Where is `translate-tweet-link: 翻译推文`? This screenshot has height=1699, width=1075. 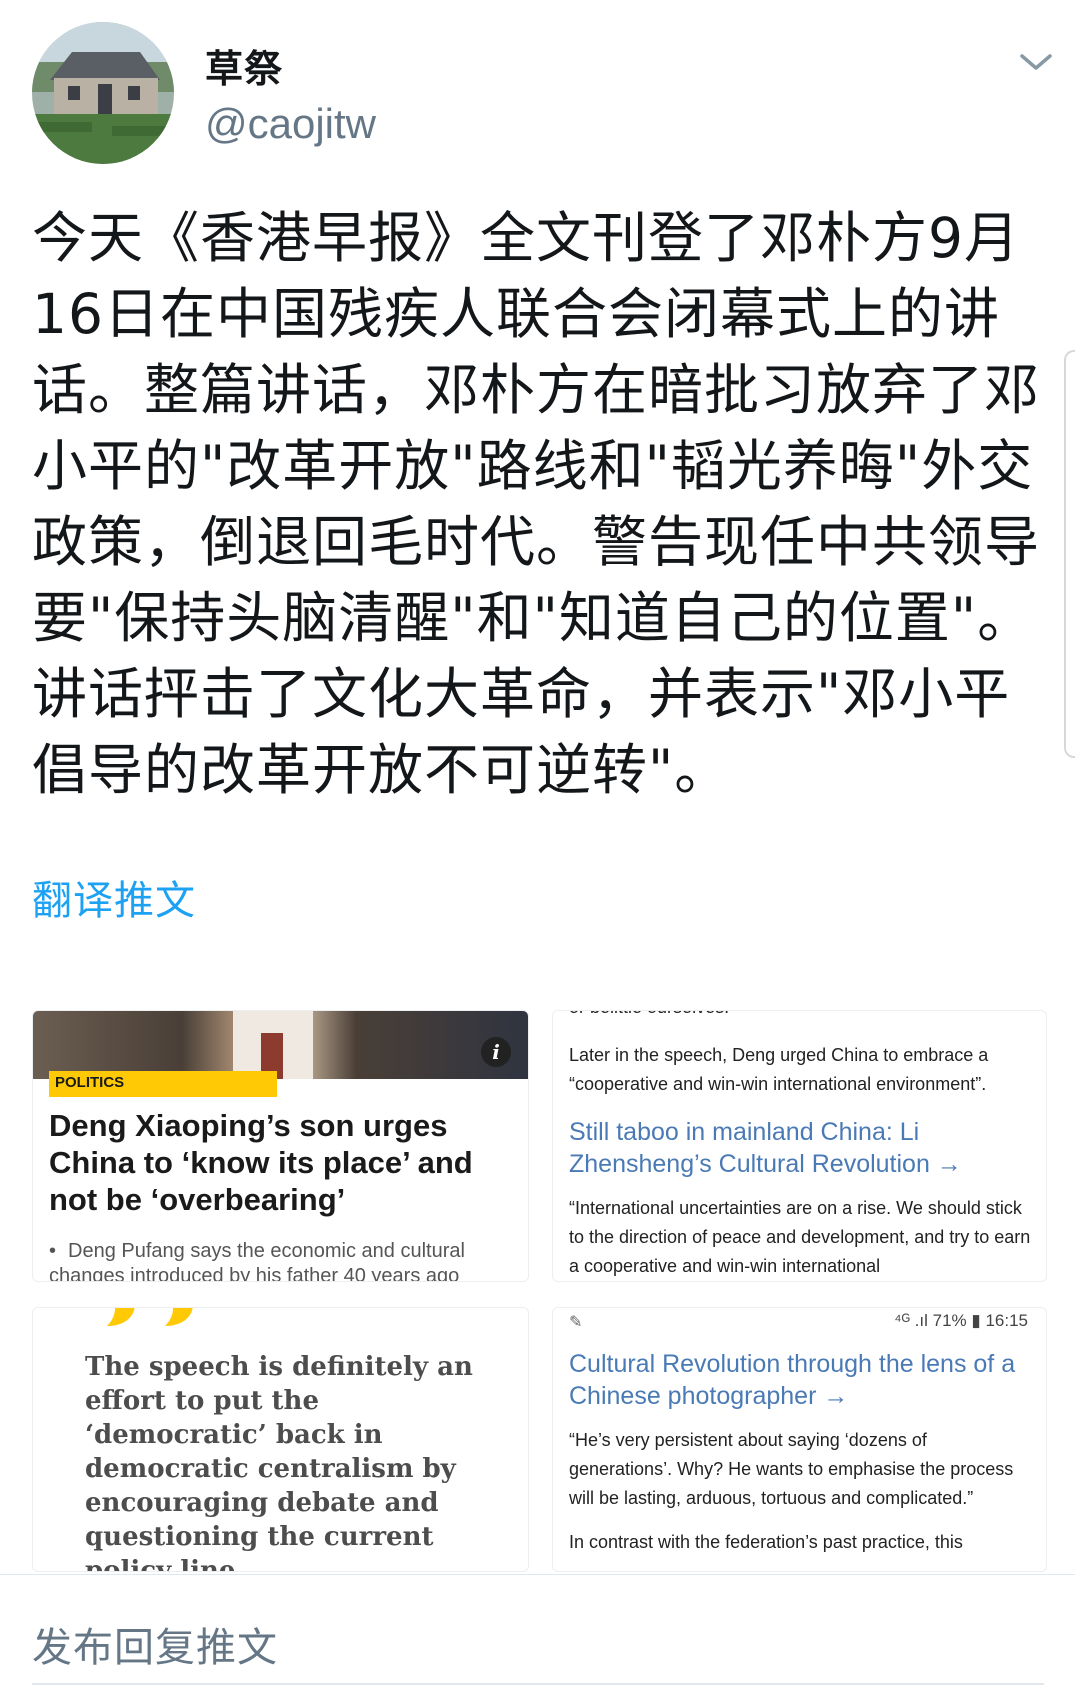 translate-tweet-link: 翻译推文 is located at coordinates (114, 897).